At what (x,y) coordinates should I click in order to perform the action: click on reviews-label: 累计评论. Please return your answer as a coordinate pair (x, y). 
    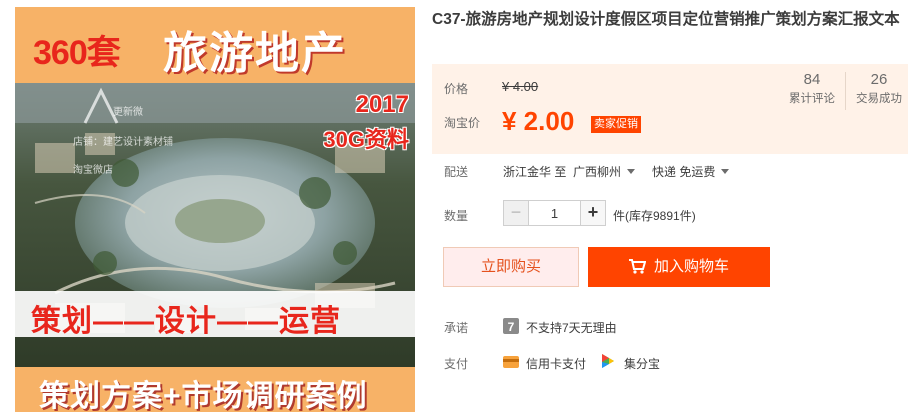
    Looking at the image, I should click on (812, 99).